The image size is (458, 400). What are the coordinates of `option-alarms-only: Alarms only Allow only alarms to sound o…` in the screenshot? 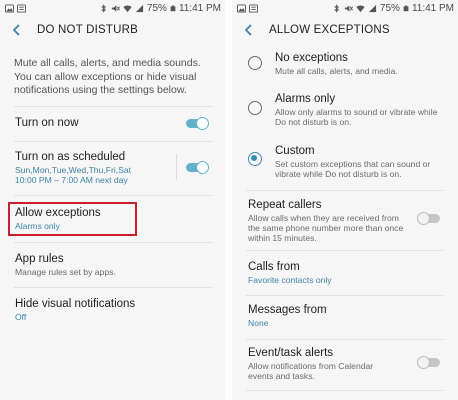 It's located at (345, 109).